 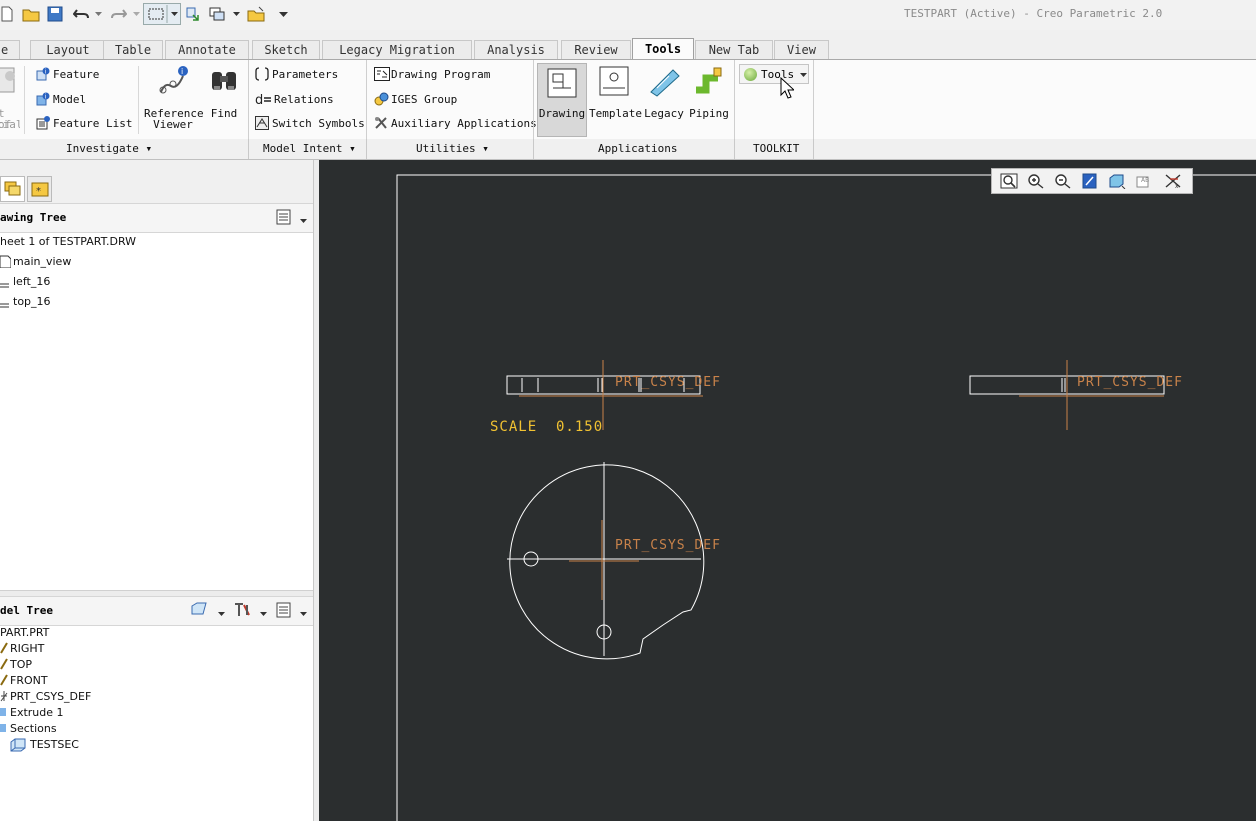 What do you see at coordinates (68, 241) in the screenshot?
I see `drawing-tree-sheet: heet 1 of TESTPART.DRW` at bounding box center [68, 241].